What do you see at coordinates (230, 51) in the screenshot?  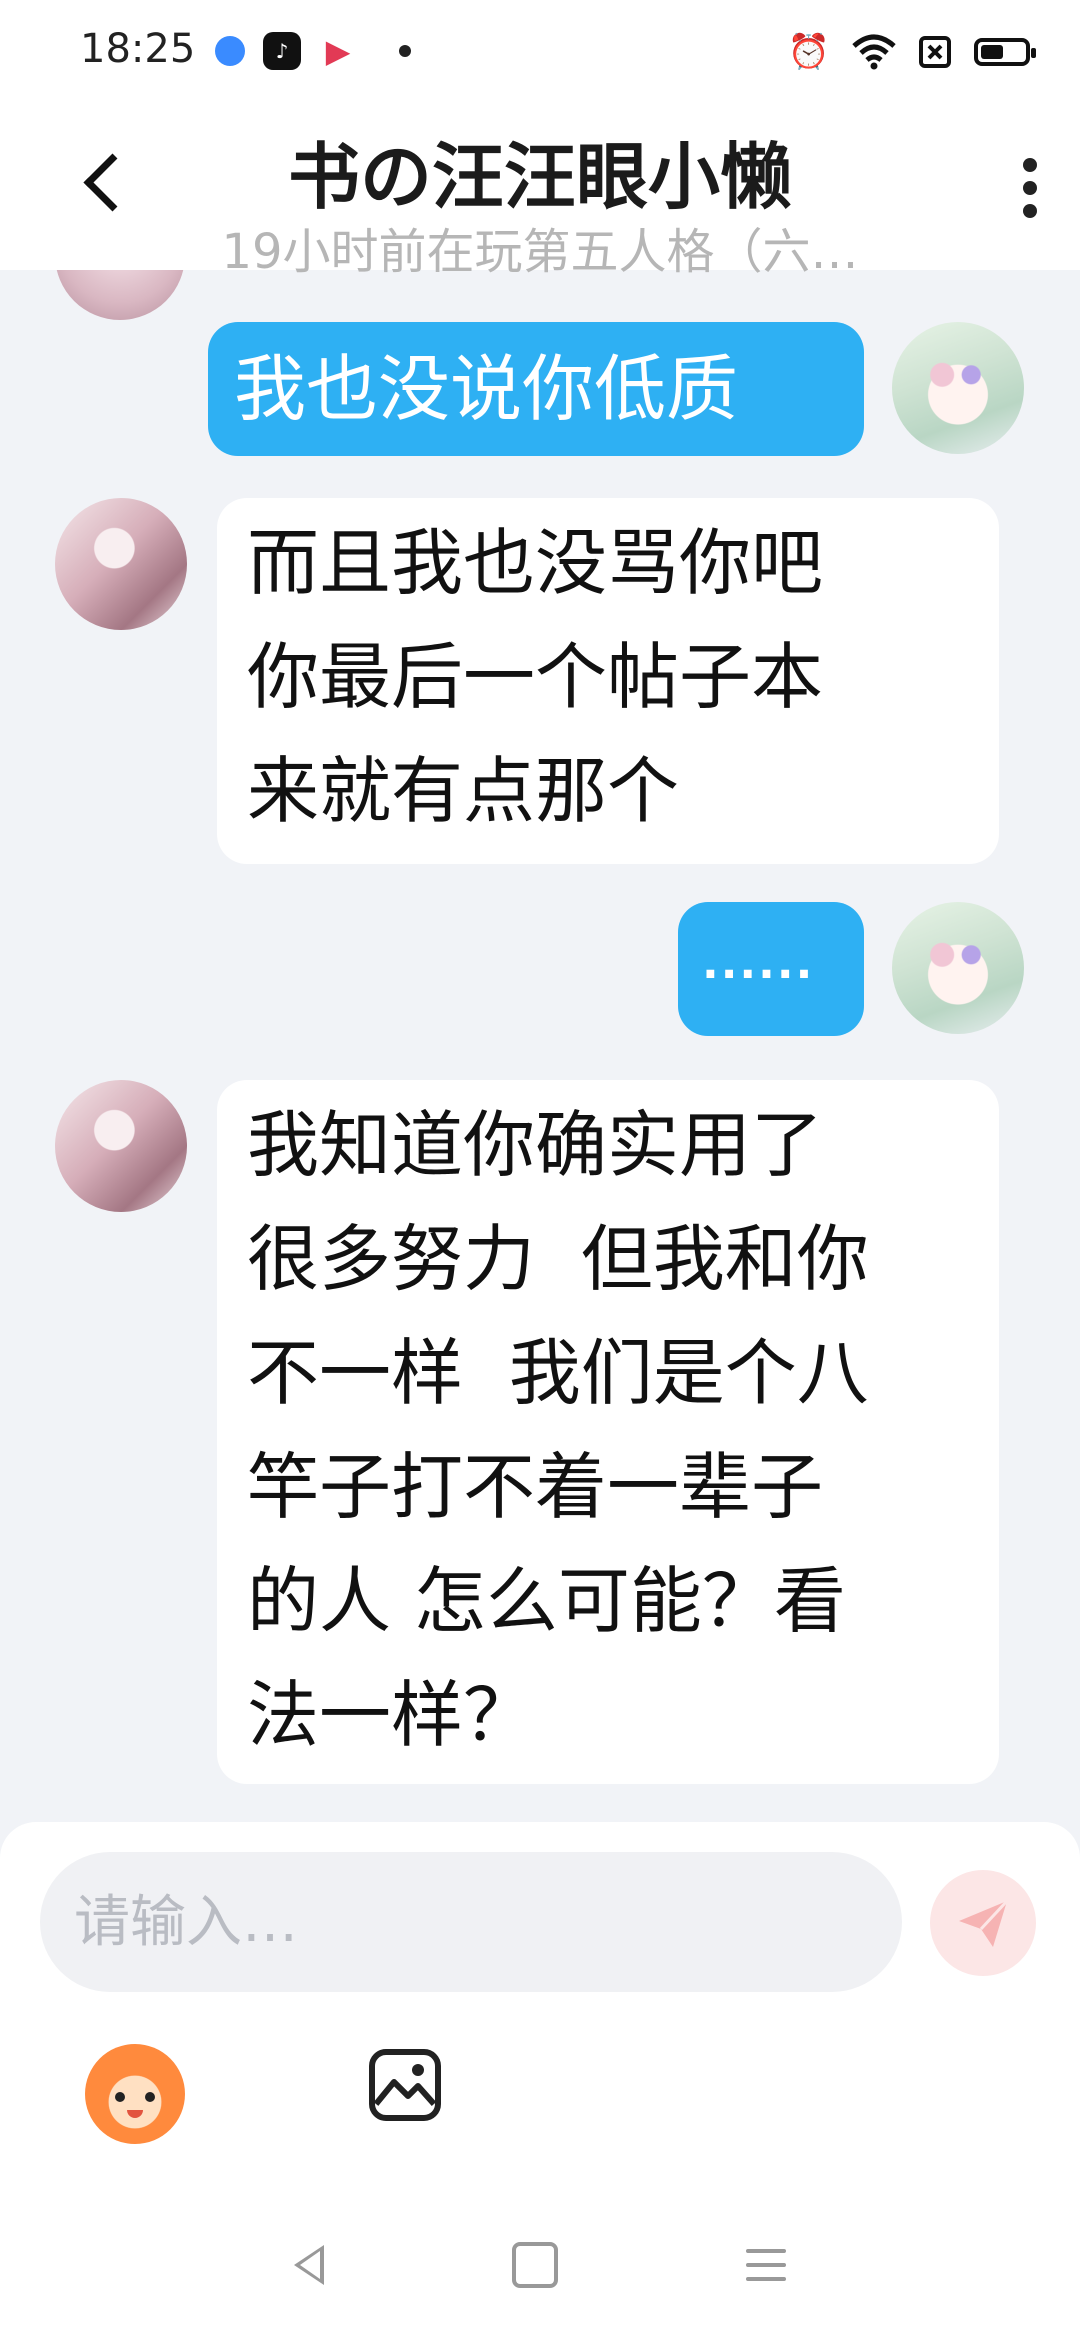 I see `browser-app-icon` at bounding box center [230, 51].